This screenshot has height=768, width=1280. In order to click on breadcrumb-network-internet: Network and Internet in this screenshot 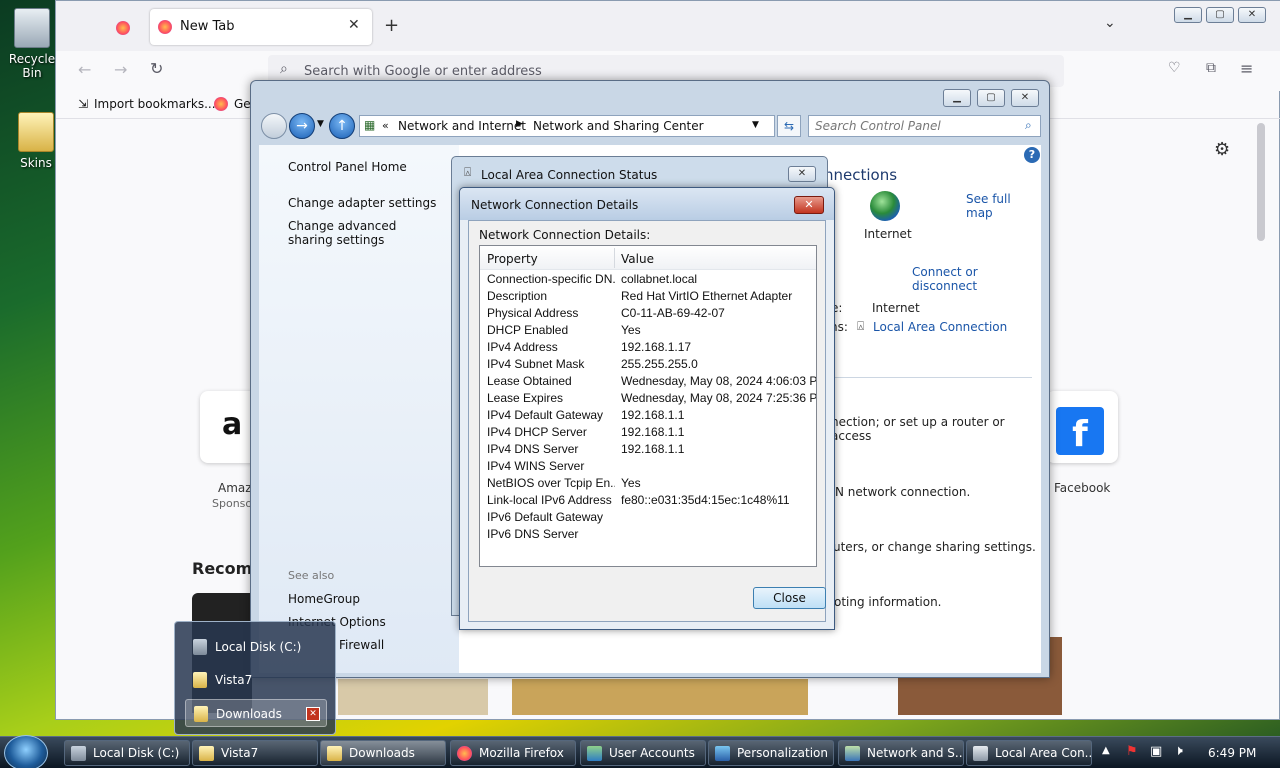, I will do `click(462, 126)`.